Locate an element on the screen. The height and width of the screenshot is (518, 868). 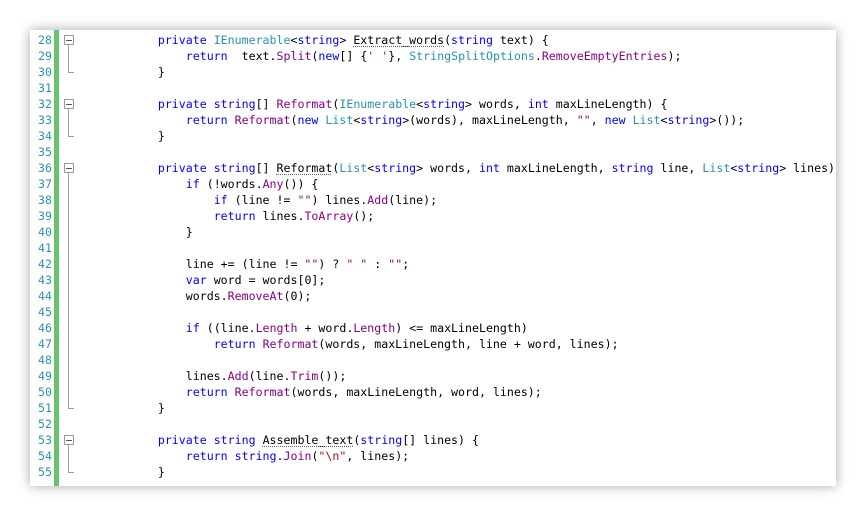
line-number: 36 is located at coordinates (45, 168).